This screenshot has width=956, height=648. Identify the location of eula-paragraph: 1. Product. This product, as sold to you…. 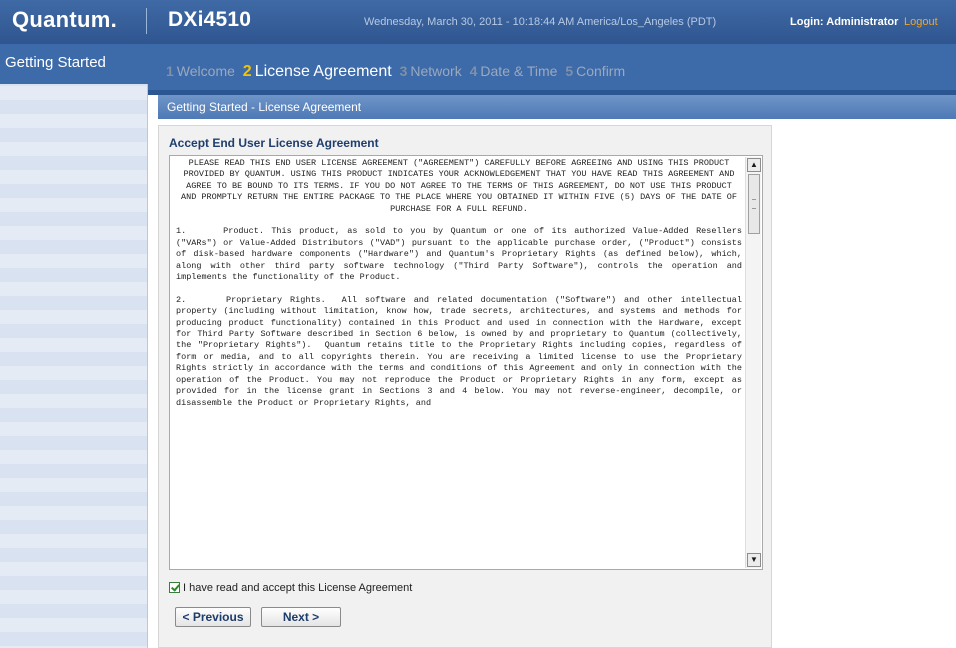
(459, 254).